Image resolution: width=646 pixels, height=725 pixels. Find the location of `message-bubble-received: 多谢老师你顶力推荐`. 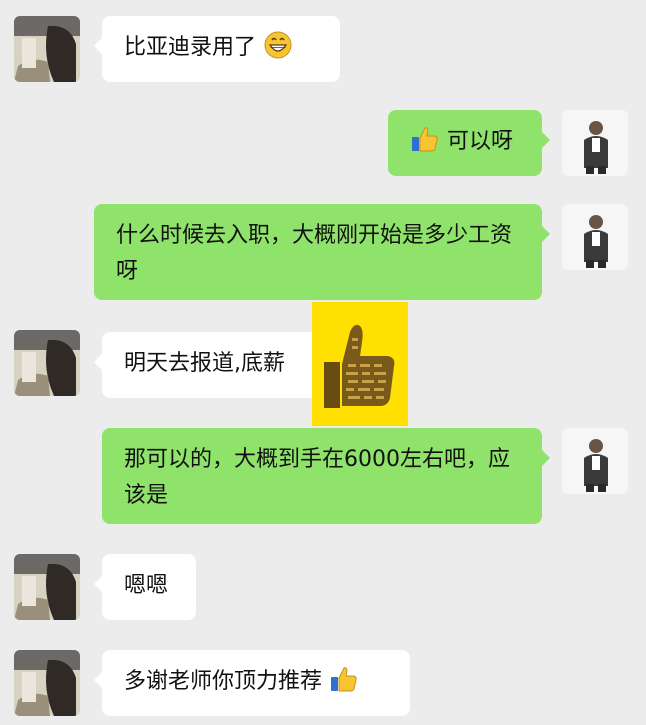

message-bubble-received: 多谢老师你顶力推荐 is located at coordinates (252, 683).